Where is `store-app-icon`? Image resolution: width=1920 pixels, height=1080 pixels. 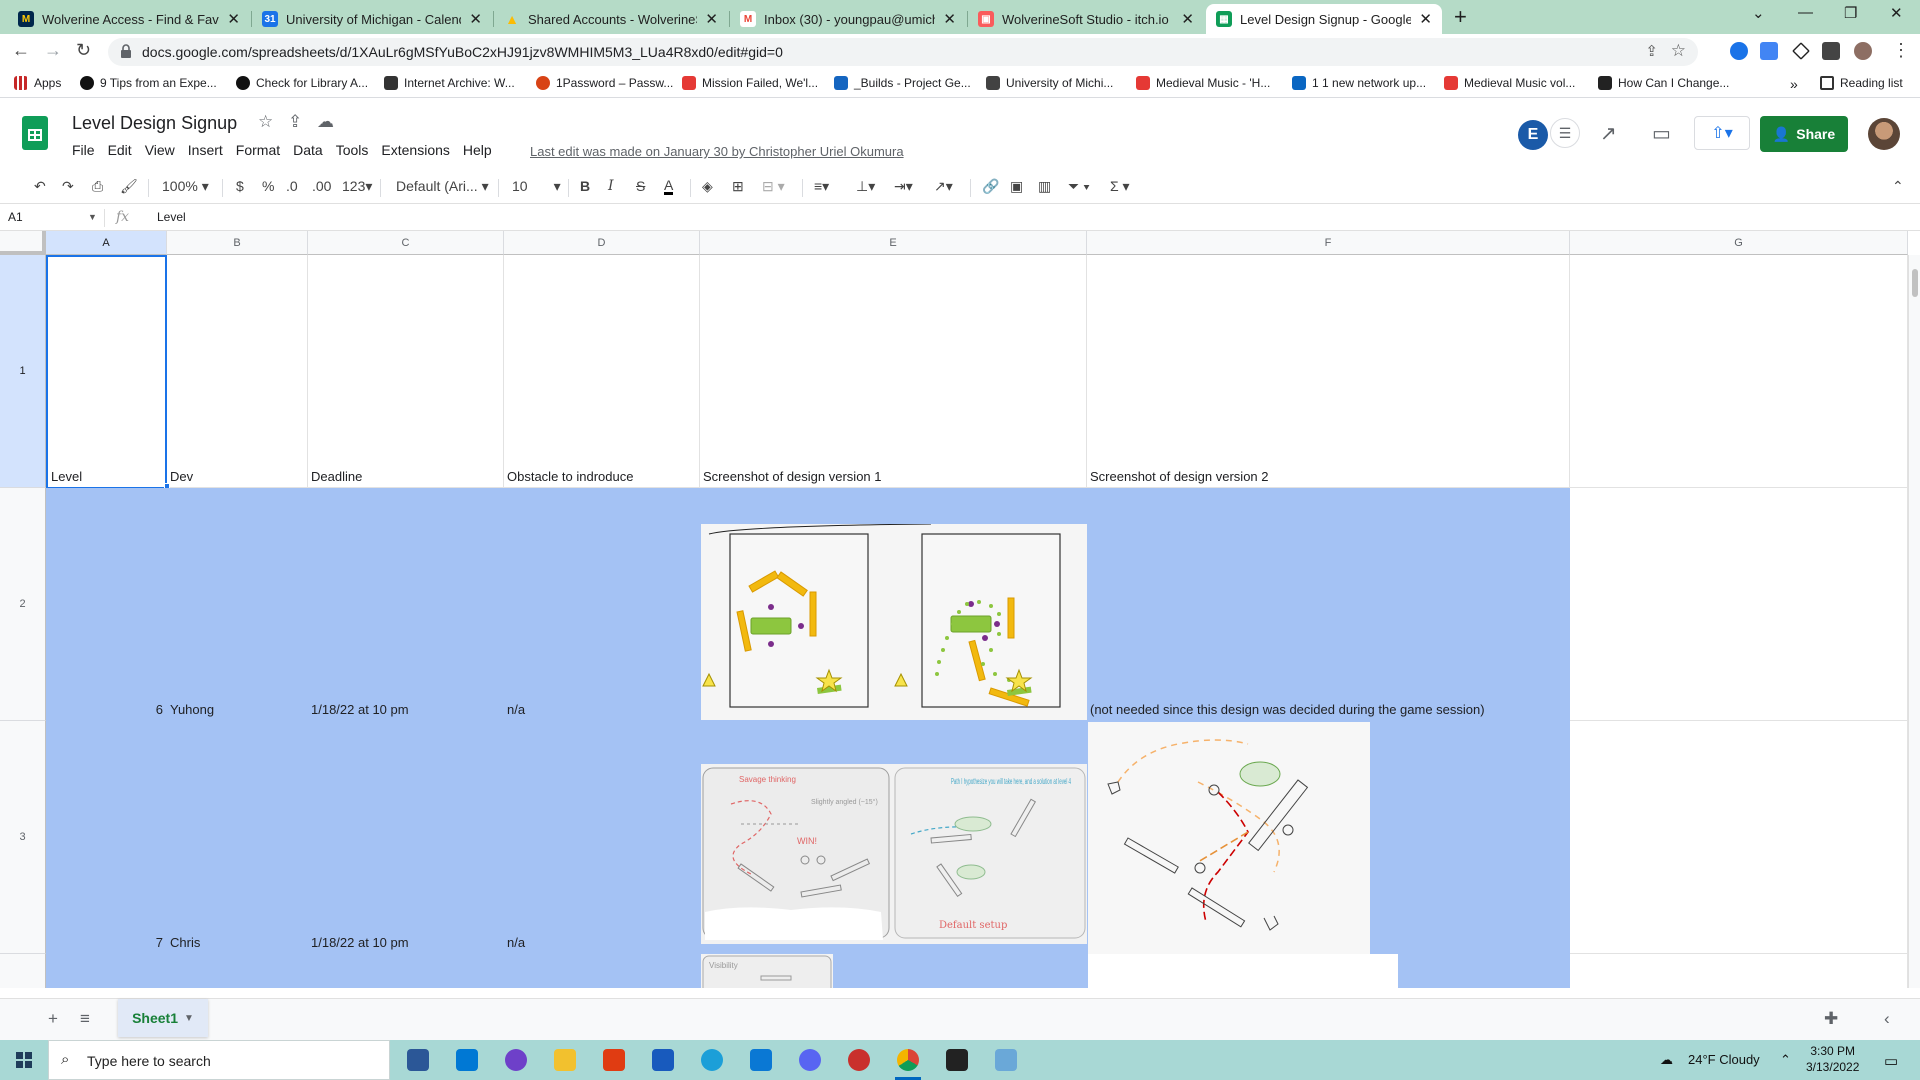 store-app-icon is located at coordinates (418, 1060).